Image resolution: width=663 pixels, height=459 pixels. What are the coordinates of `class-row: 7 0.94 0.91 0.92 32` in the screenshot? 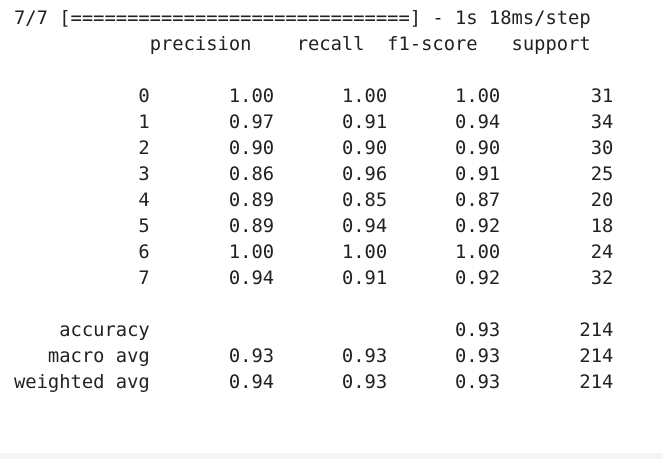 It's located at (376, 278).